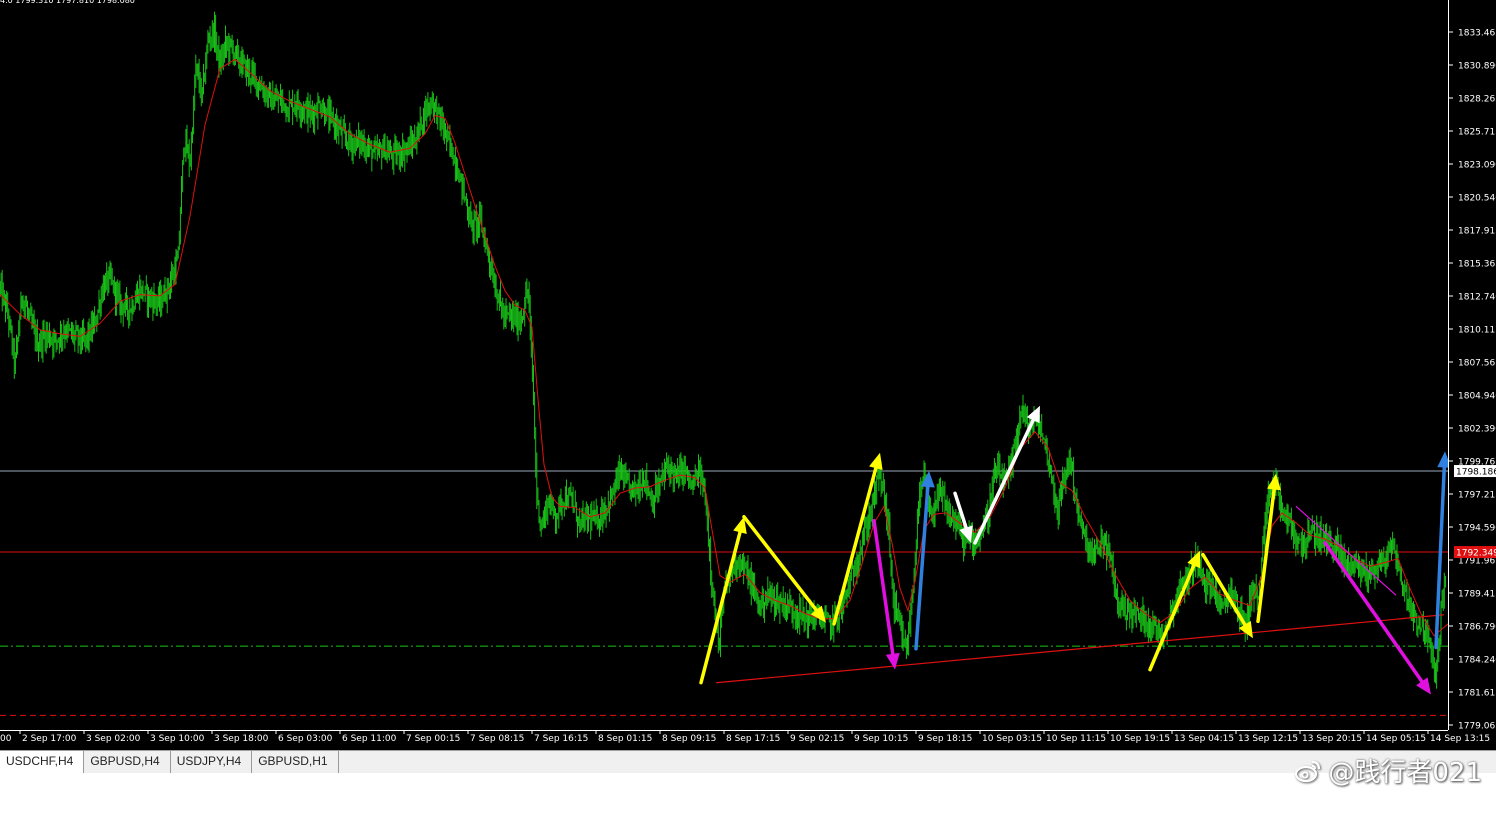 The height and width of the screenshot is (820, 1496). I want to click on tab-3: GBPUSD,H1, so click(295, 762).